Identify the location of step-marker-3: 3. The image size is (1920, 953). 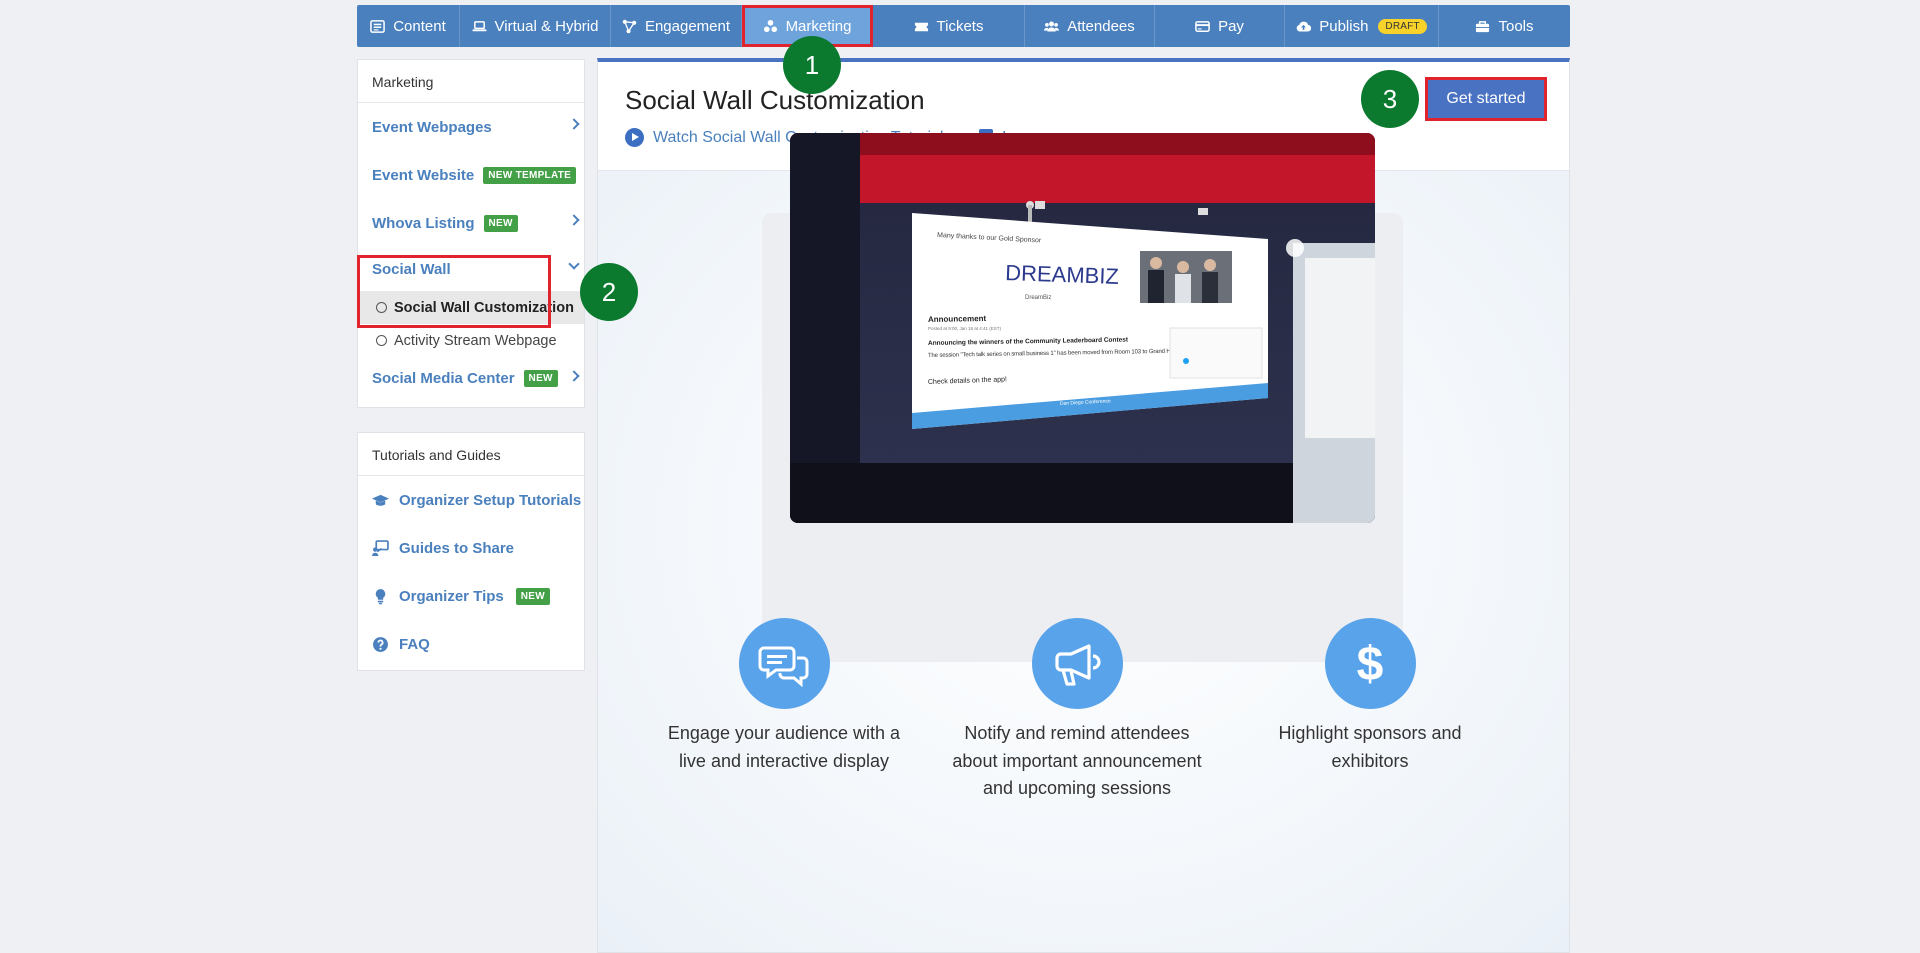
(1390, 99).